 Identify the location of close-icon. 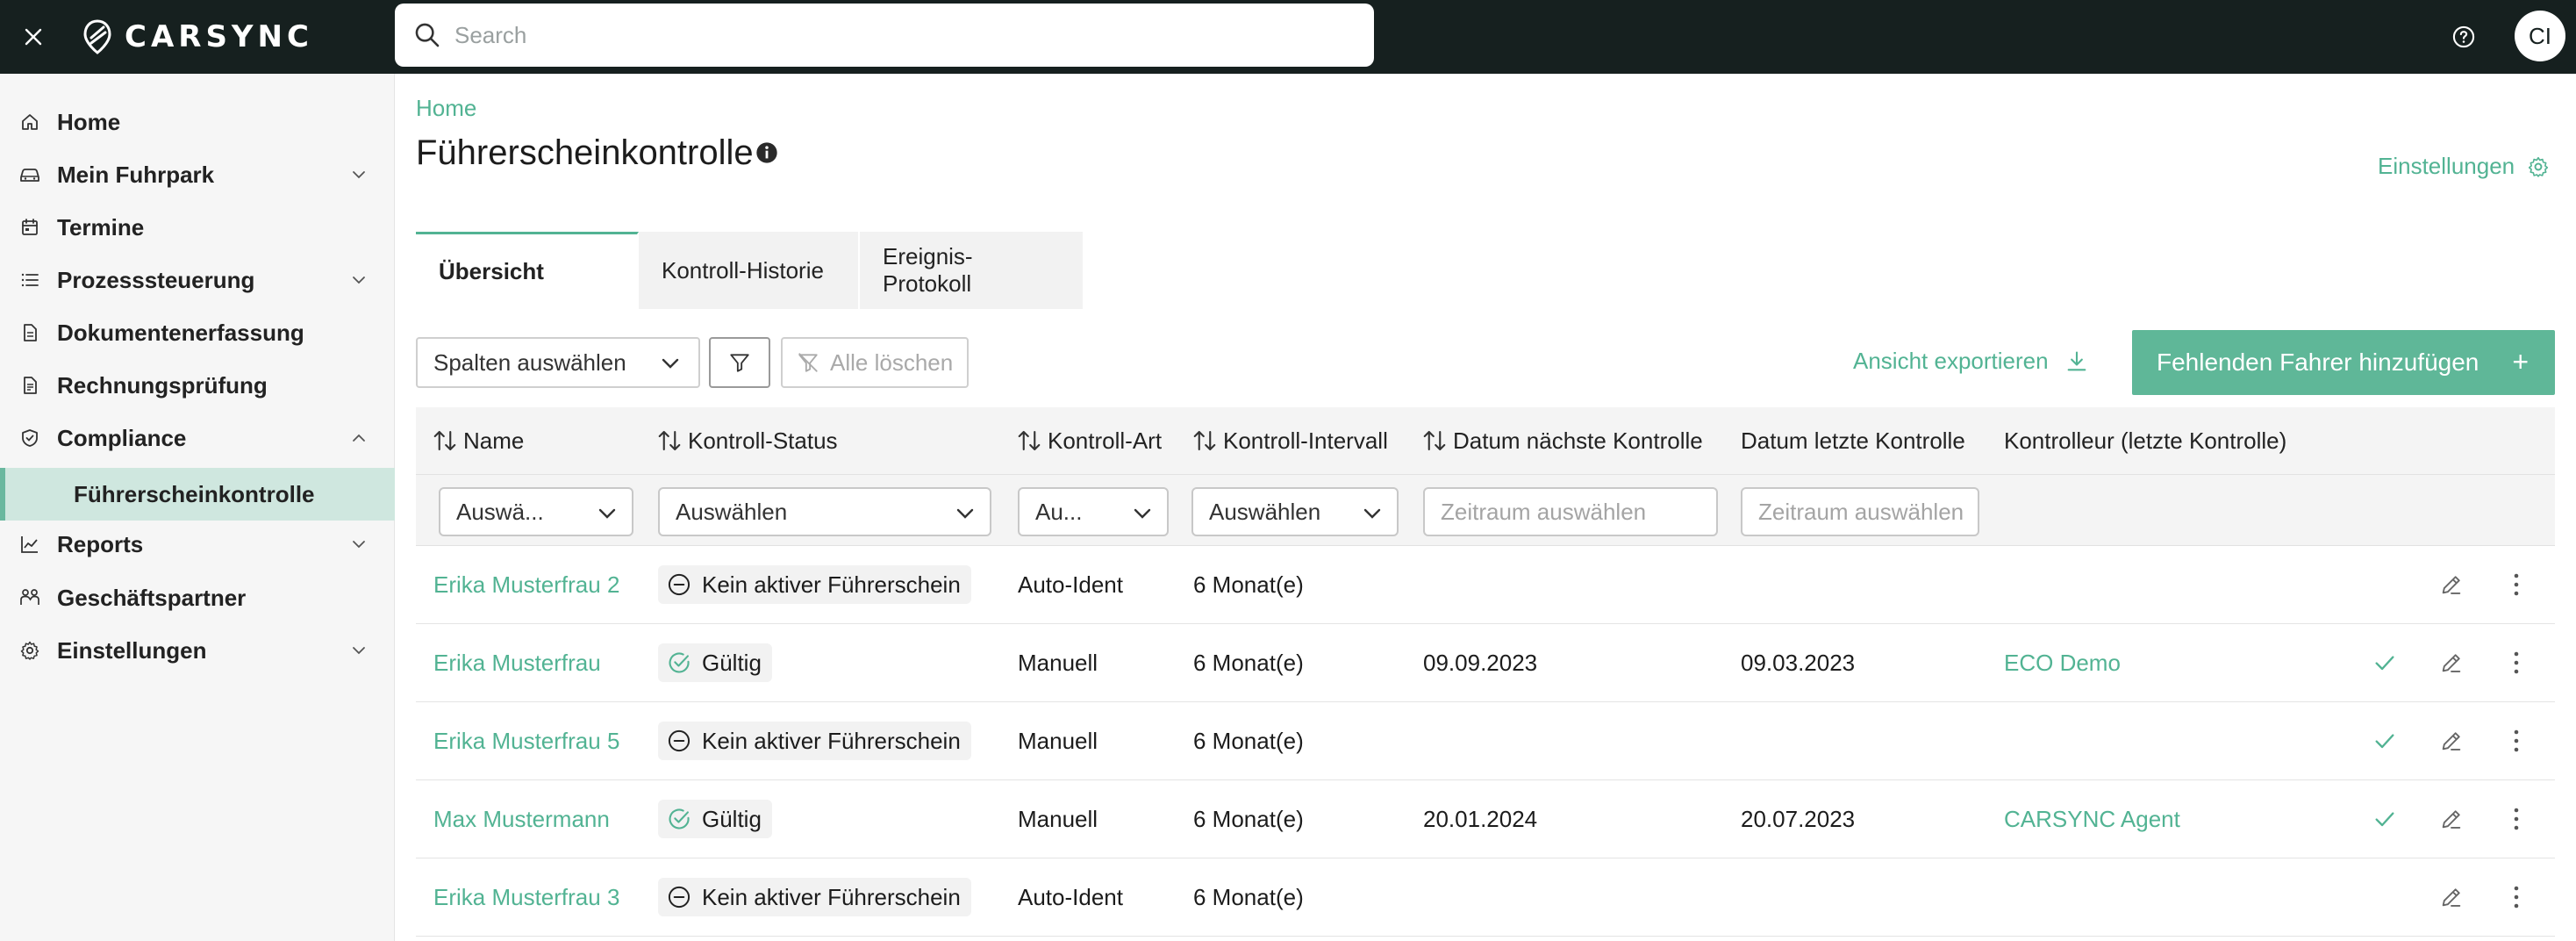
(33, 37).